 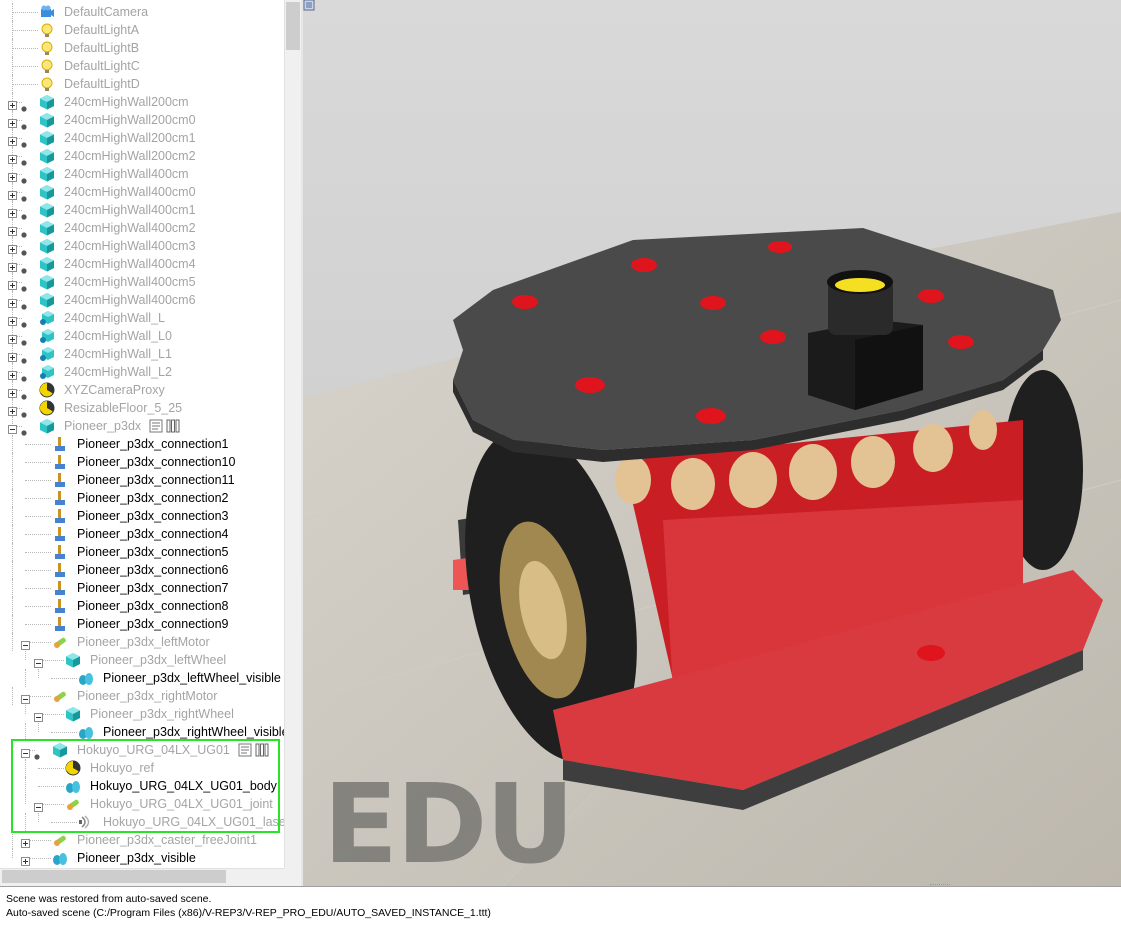 What do you see at coordinates (293, 26) in the screenshot?
I see `hierarchy-vertical-scroll-thumb` at bounding box center [293, 26].